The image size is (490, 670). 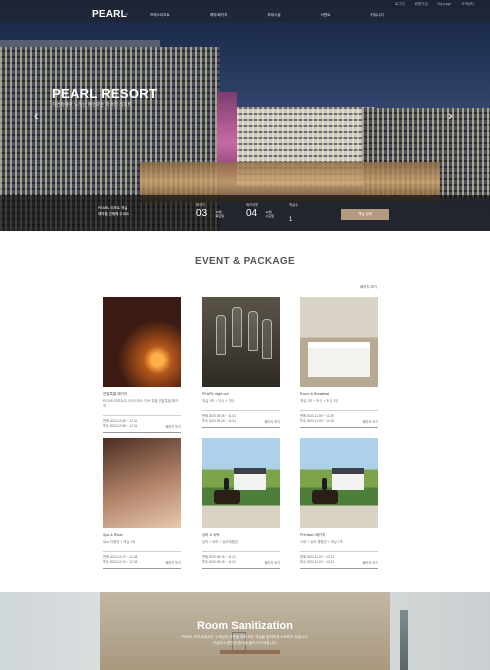 What do you see at coordinates (287, 15) in the screenshot?
I see `nav-menu: 프레스리조트 예약/패키지 부대시설 이벤트 커뮤니티` at bounding box center [287, 15].